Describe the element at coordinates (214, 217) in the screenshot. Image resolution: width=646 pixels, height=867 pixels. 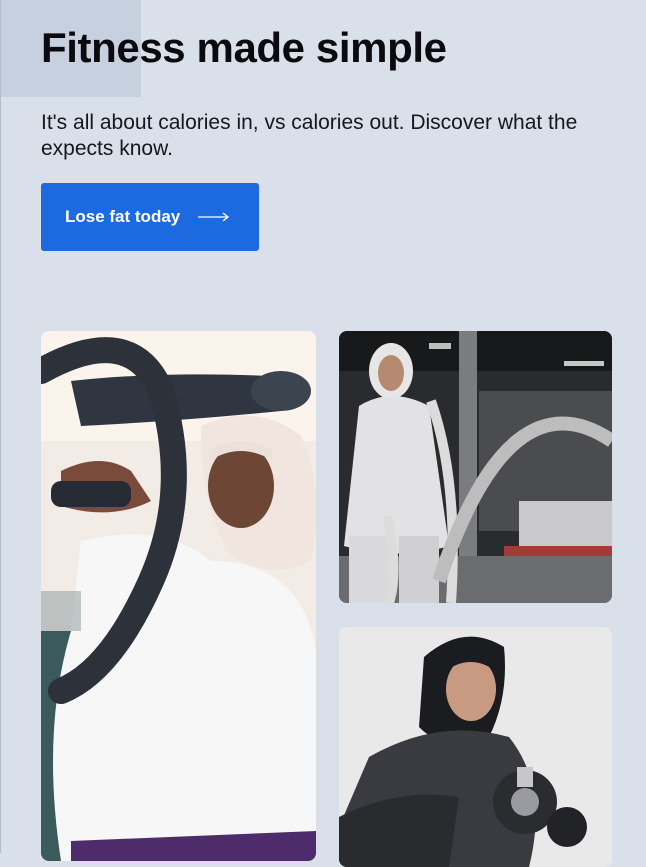
I see `arrow-right-icon` at that location.